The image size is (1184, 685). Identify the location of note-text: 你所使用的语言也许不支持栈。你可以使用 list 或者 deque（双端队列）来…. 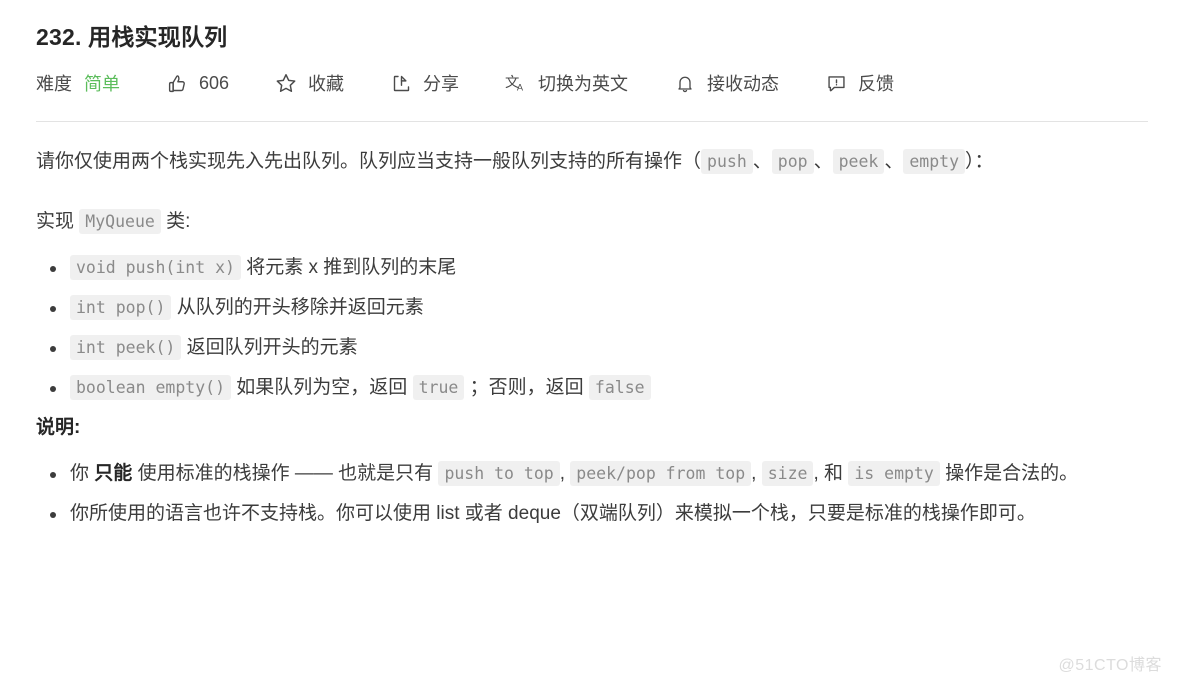
(553, 513).